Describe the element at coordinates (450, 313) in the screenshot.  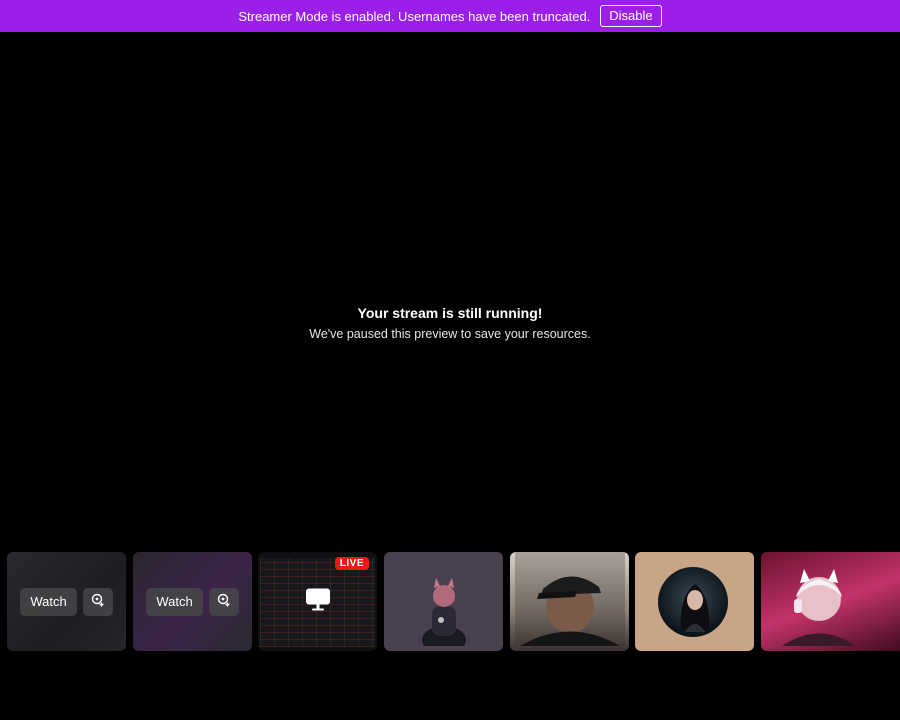
I see `preview-title: Your stream is still running!` at that location.